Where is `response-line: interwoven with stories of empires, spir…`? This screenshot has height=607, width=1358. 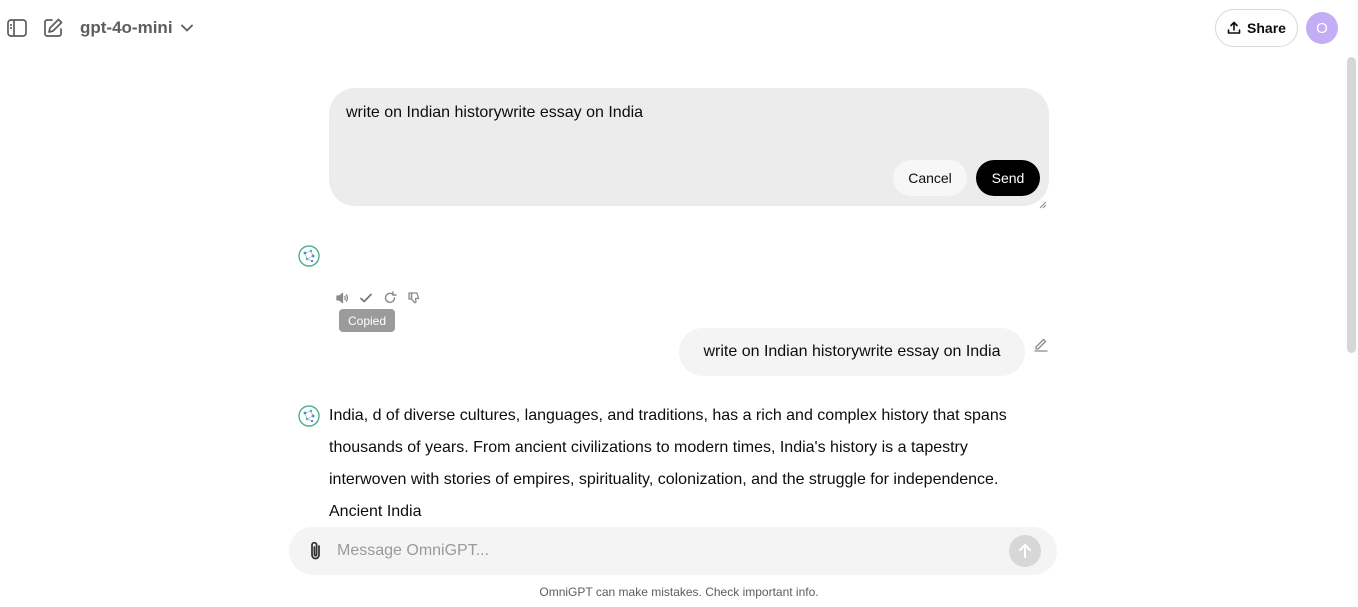
response-line: interwoven with stories of empires, spir… is located at coordinates (664, 479).